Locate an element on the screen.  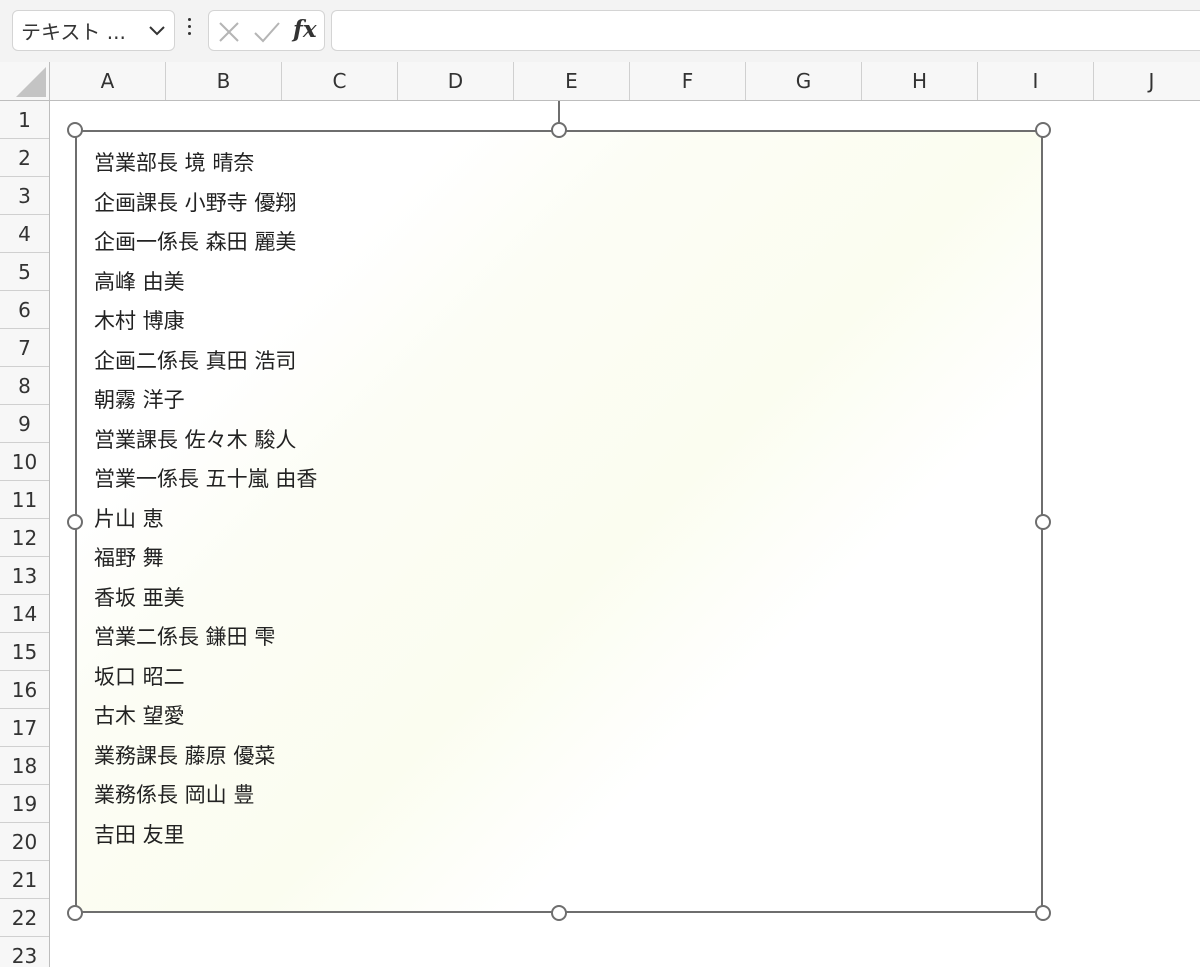
resize-handle-right is located at coordinates (1043, 522).